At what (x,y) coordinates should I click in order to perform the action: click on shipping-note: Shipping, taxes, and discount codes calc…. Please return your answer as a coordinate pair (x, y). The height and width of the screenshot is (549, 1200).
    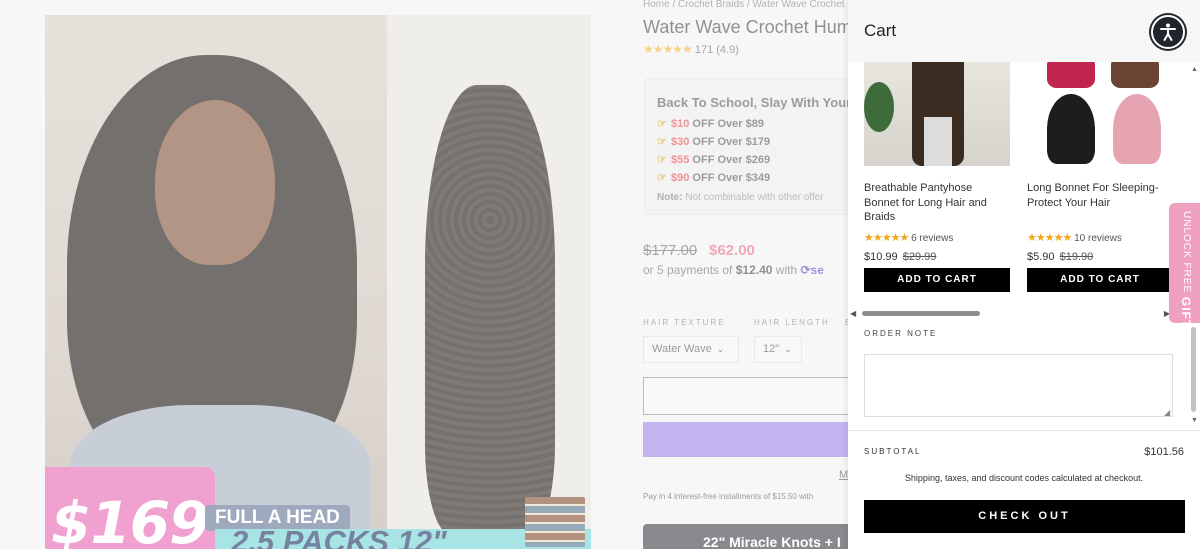
    Looking at the image, I should click on (1024, 478).